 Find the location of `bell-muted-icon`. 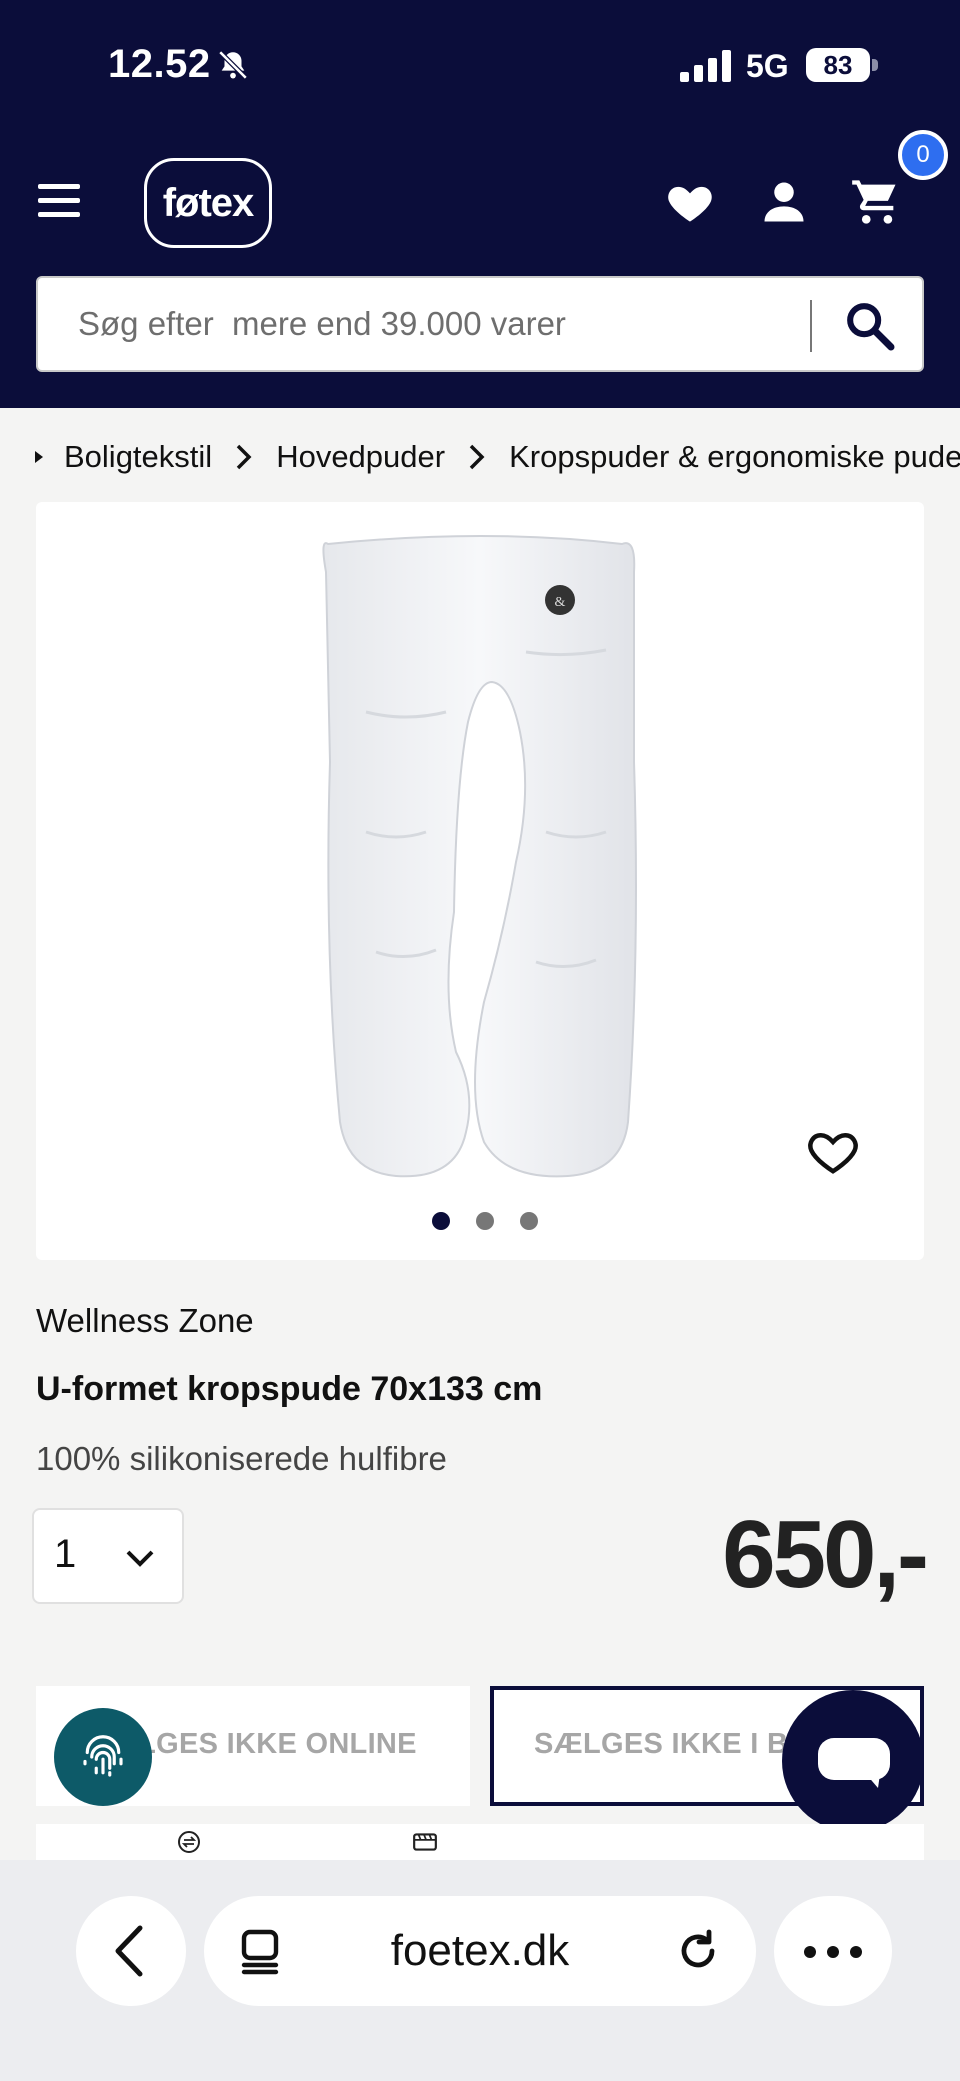

bell-muted-icon is located at coordinates (233, 65).